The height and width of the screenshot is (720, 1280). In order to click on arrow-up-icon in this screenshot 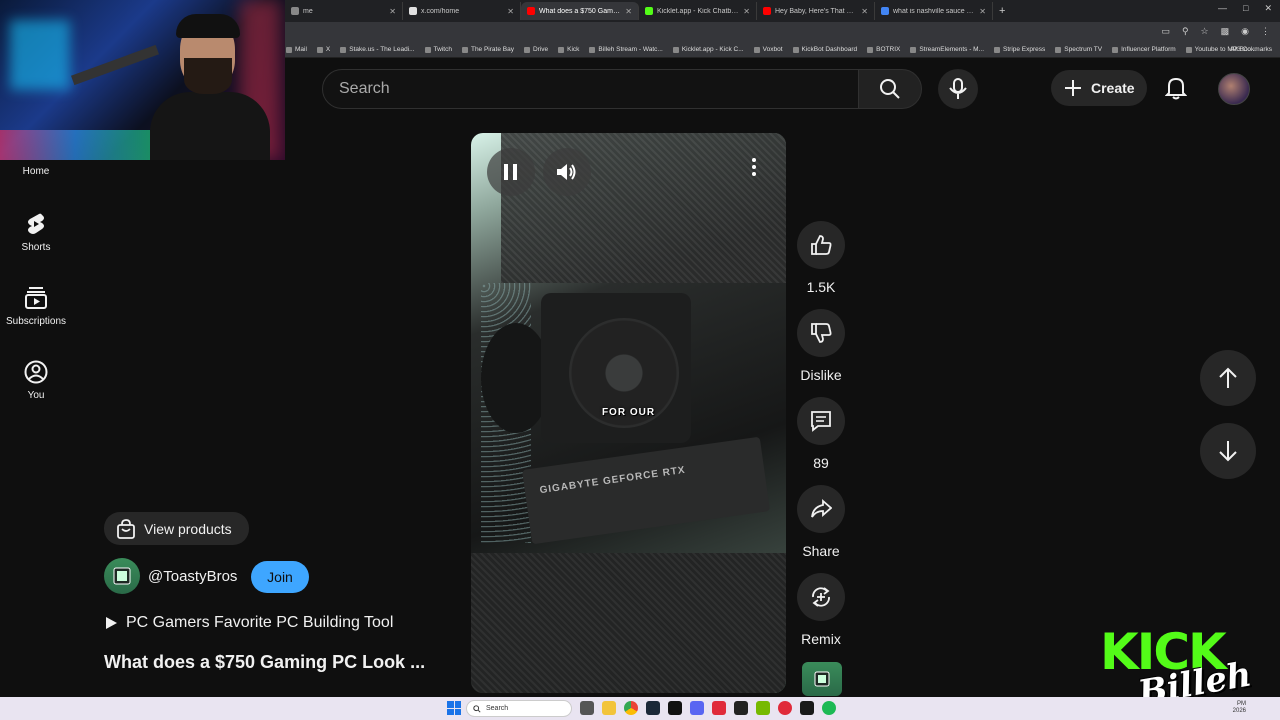, I will do `click(1228, 377)`.